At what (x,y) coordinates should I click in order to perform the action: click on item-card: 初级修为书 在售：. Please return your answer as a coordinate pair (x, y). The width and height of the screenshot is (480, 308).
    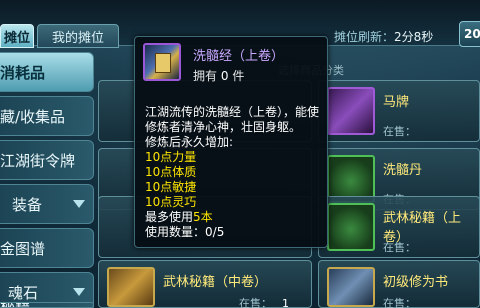
    Looking at the image, I should click on (399, 284).